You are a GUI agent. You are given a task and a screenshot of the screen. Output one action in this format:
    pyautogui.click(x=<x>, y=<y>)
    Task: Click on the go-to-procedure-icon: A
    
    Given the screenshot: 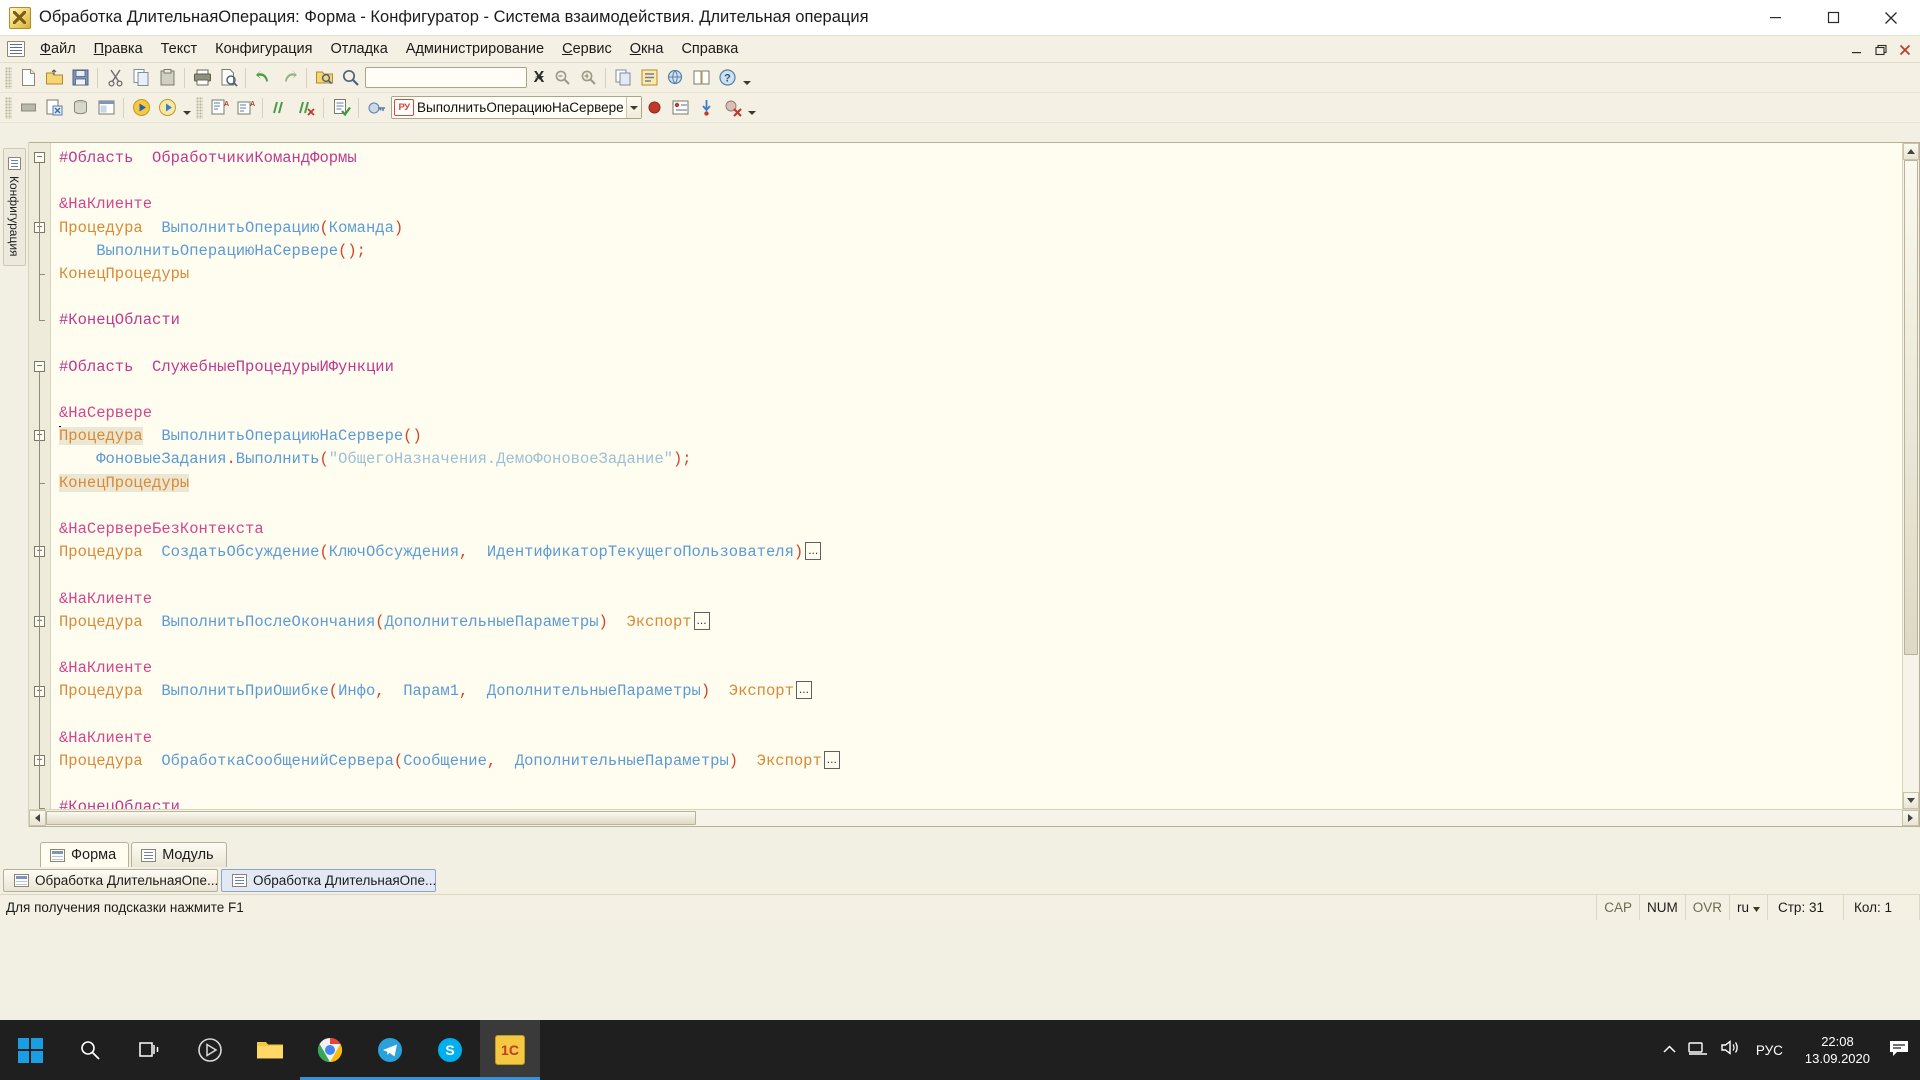 What is the action you would take?
    pyautogui.click(x=219, y=108)
    